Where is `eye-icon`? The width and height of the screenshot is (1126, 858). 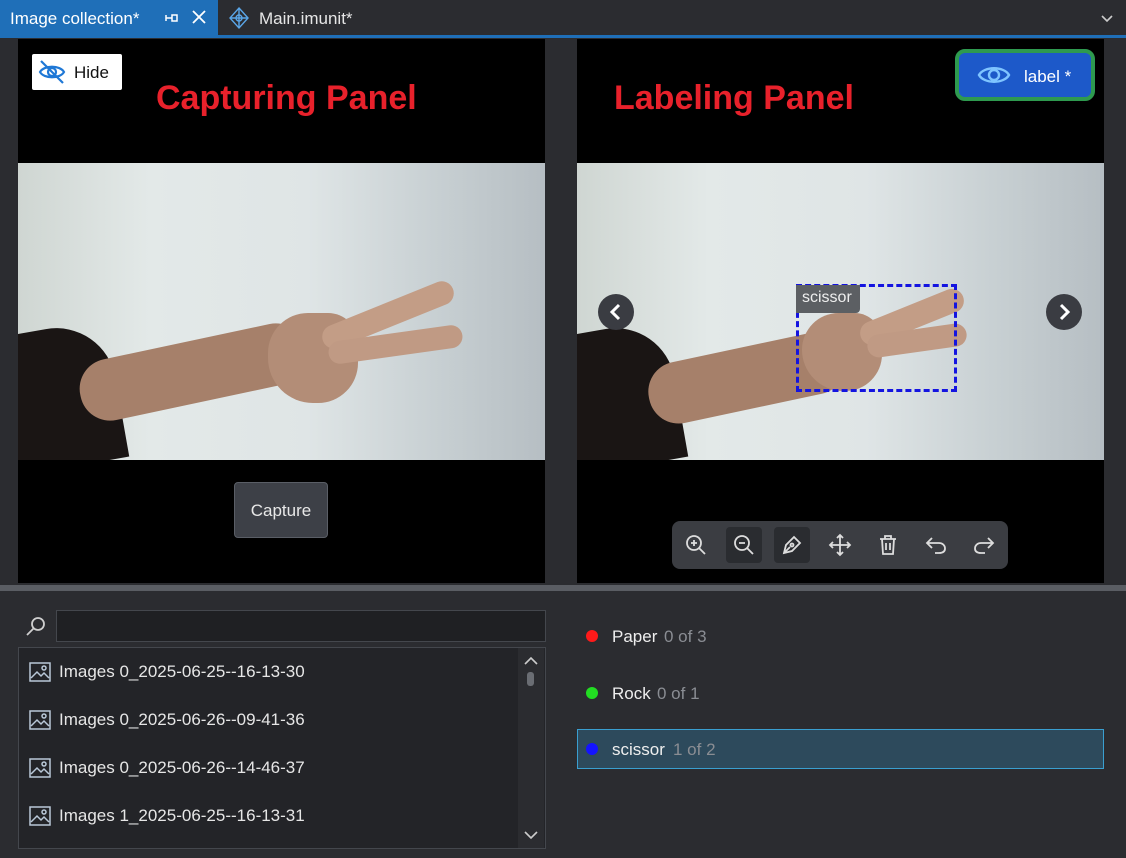
eye-icon is located at coordinates (994, 77).